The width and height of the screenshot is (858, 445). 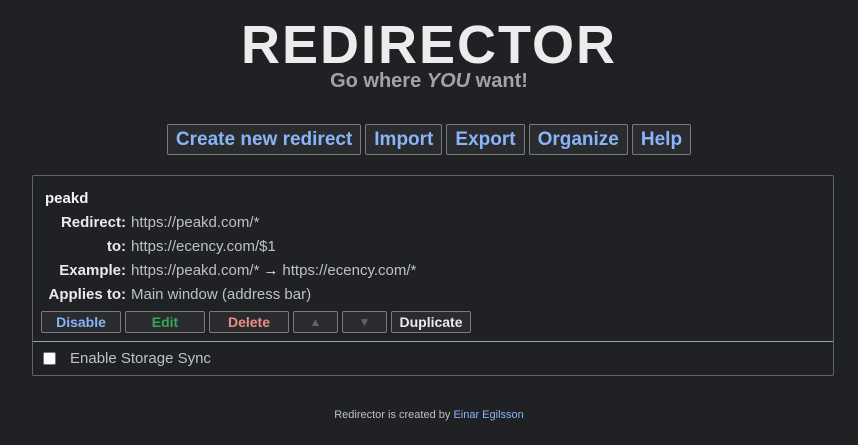 What do you see at coordinates (165, 322) in the screenshot?
I see `edit-button: Edit` at bounding box center [165, 322].